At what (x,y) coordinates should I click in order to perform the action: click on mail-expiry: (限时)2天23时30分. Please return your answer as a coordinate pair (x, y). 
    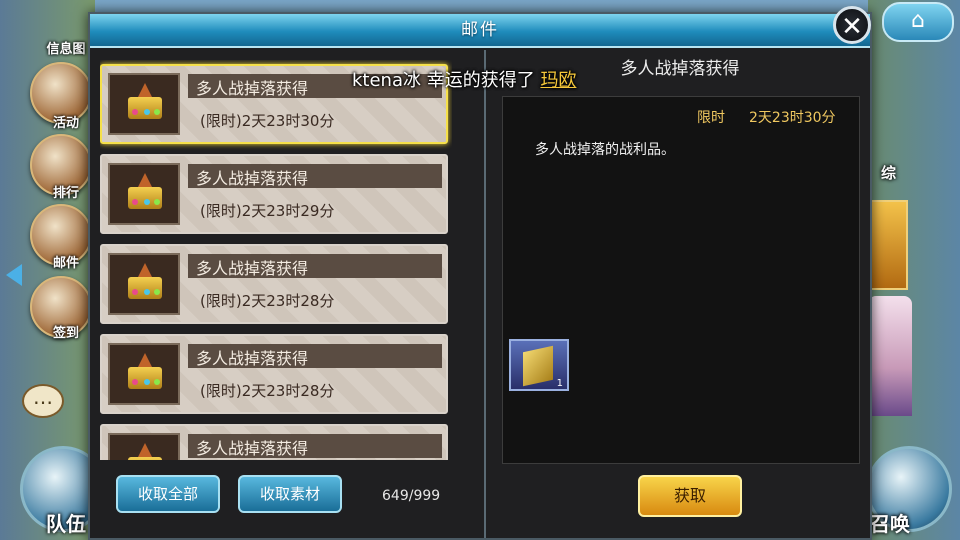
    Looking at the image, I should click on (267, 121).